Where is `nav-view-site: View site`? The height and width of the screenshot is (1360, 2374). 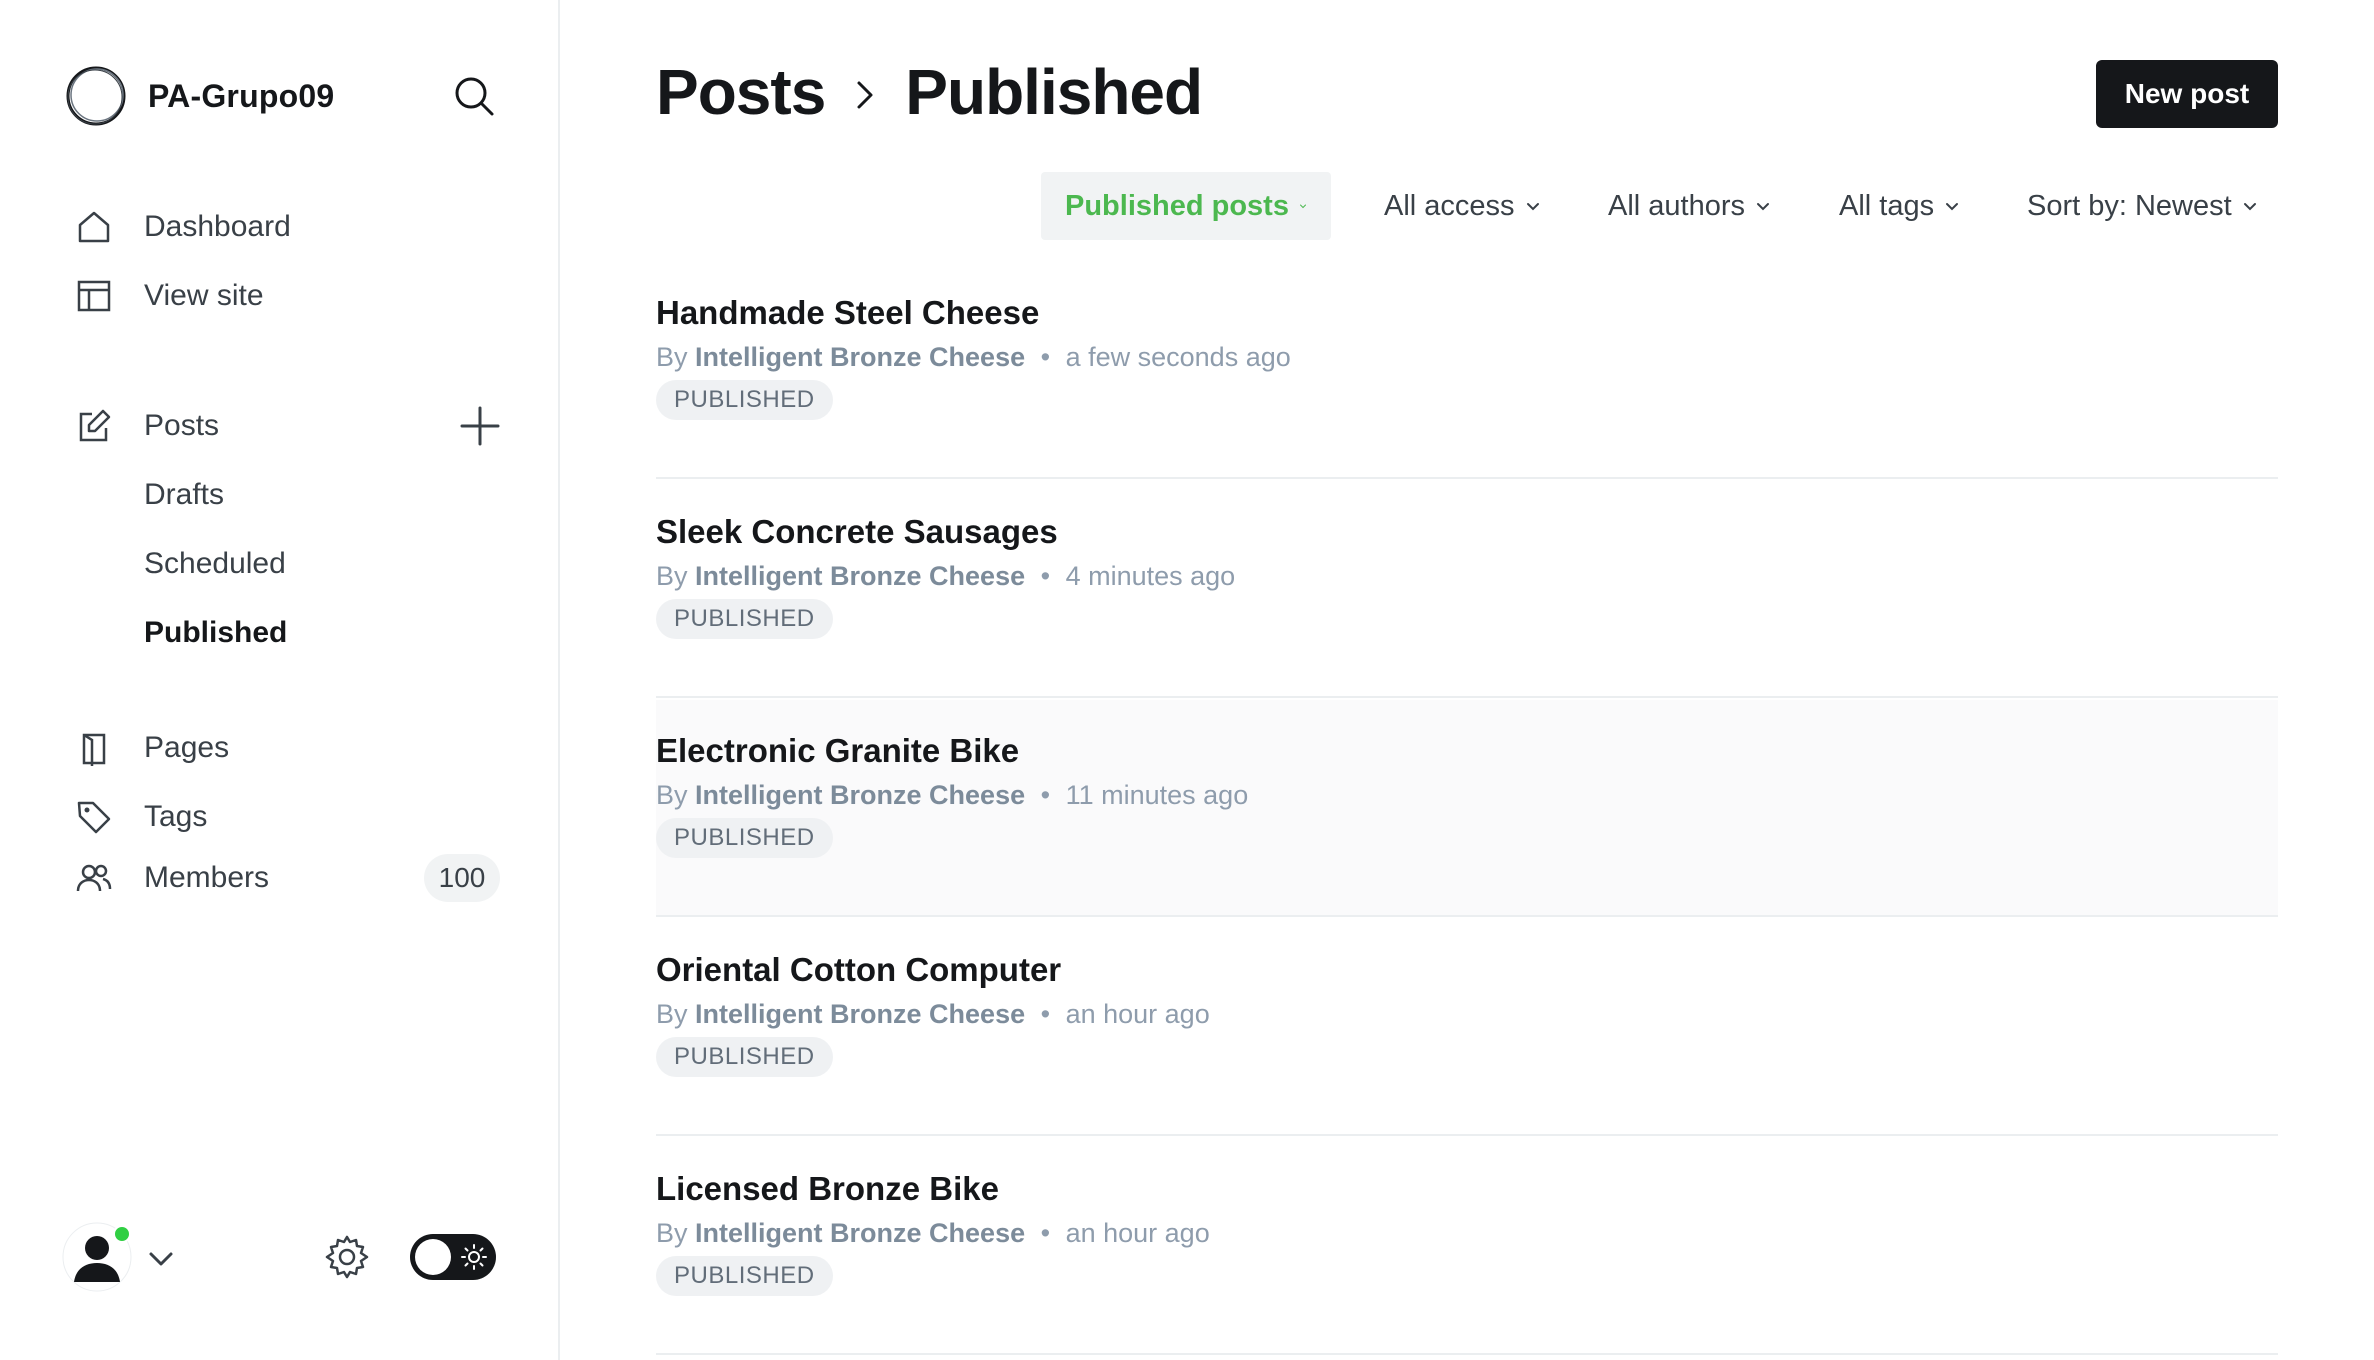 nav-view-site: View site is located at coordinates (169, 296).